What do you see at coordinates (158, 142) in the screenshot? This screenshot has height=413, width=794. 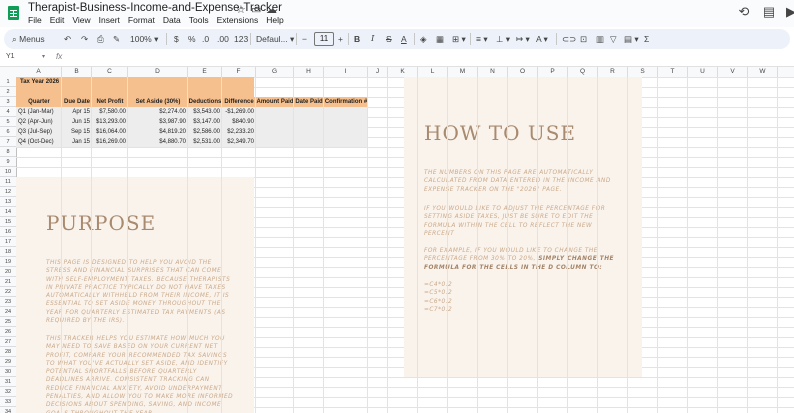 I see `table-cell: $4,880.70` at bounding box center [158, 142].